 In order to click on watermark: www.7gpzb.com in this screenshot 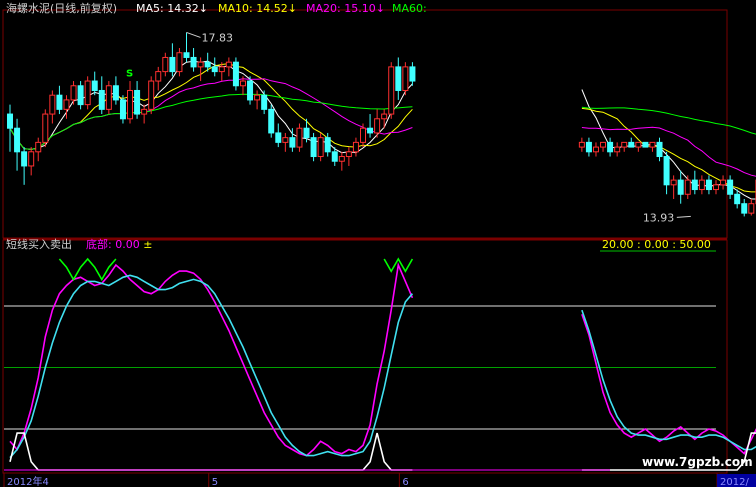, I will do `click(697, 462)`.